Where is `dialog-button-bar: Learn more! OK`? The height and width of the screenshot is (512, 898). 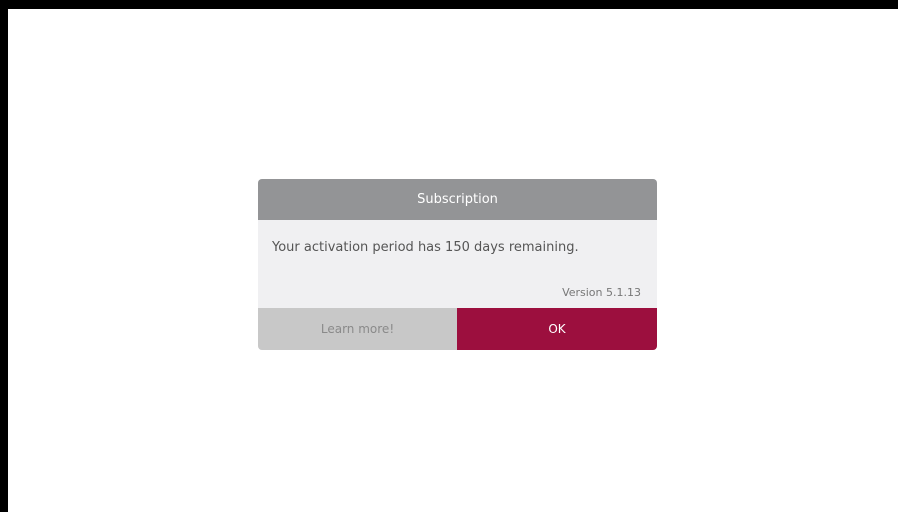
dialog-button-bar: Learn more! OK is located at coordinates (457, 329).